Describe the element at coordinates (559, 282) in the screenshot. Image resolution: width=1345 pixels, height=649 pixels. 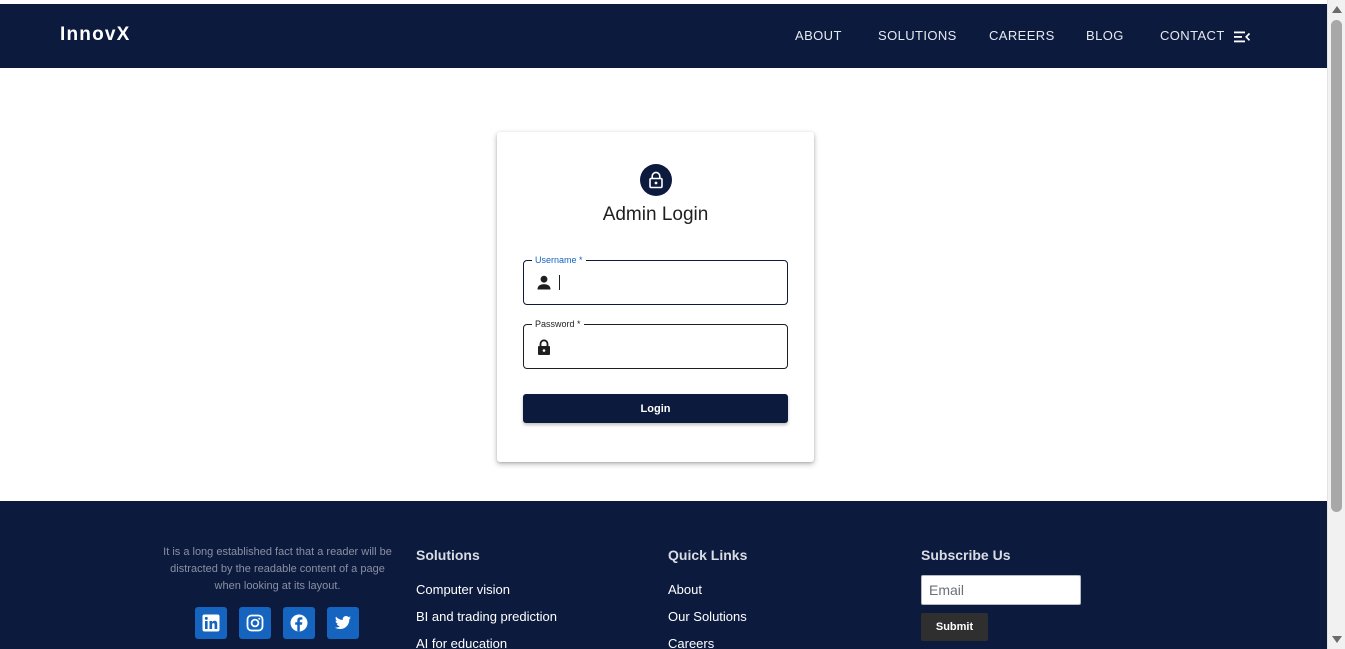
I see `text-caret` at that location.